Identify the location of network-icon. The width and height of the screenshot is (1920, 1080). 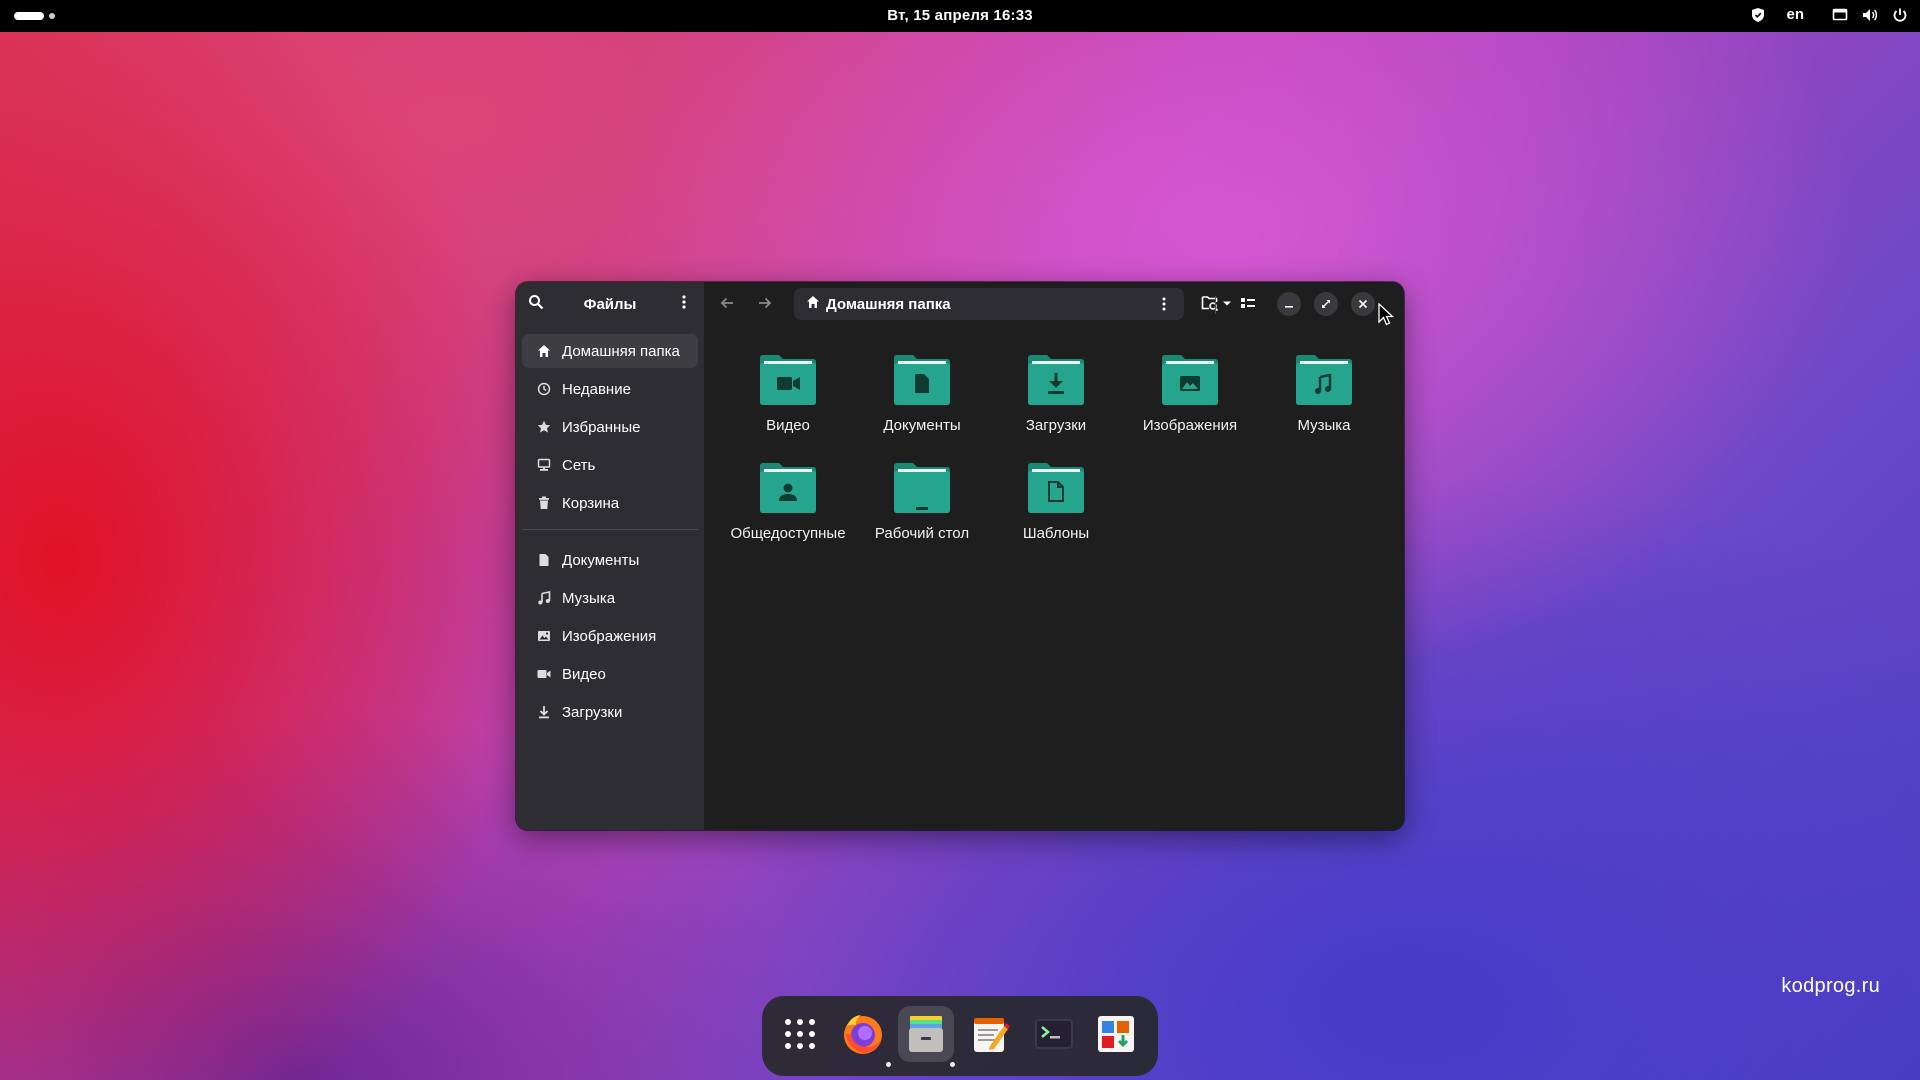
(544, 465).